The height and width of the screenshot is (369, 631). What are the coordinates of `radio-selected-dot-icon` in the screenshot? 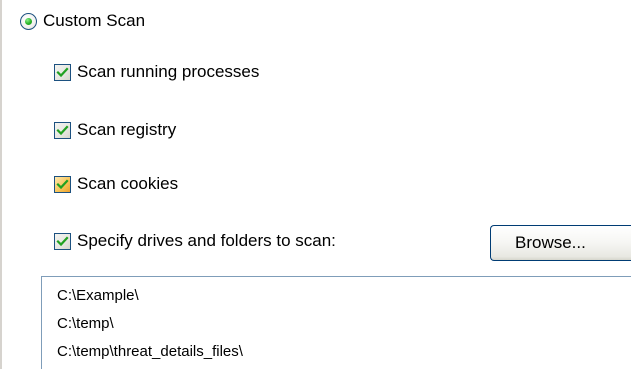 It's located at (28, 21).